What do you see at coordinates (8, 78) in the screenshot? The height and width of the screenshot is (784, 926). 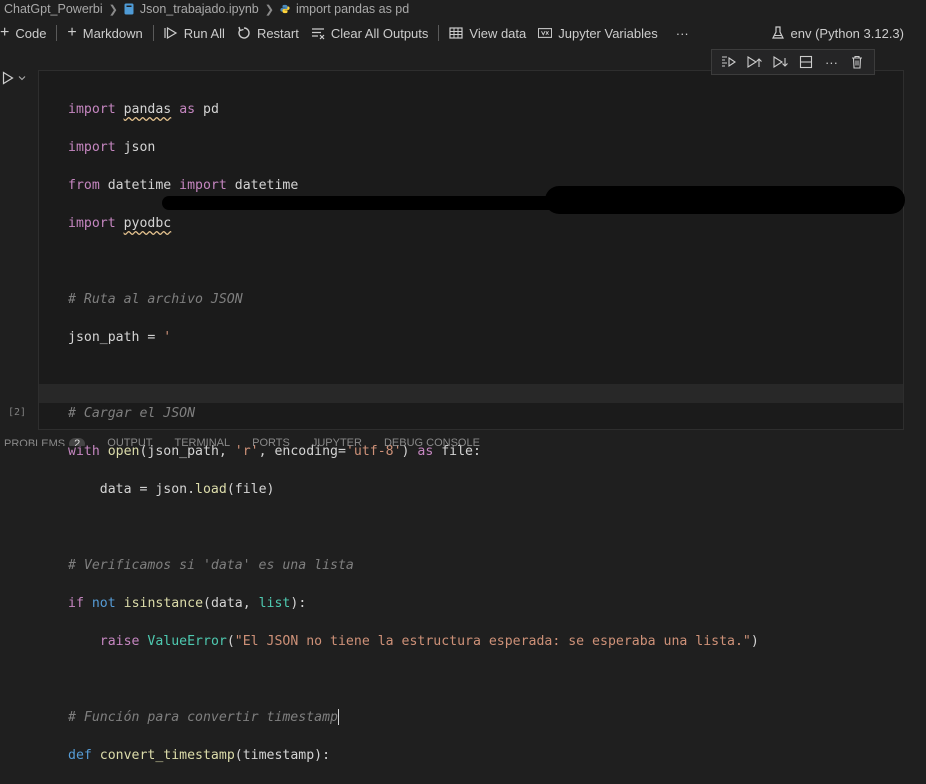 I see `run-cell-icon` at bounding box center [8, 78].